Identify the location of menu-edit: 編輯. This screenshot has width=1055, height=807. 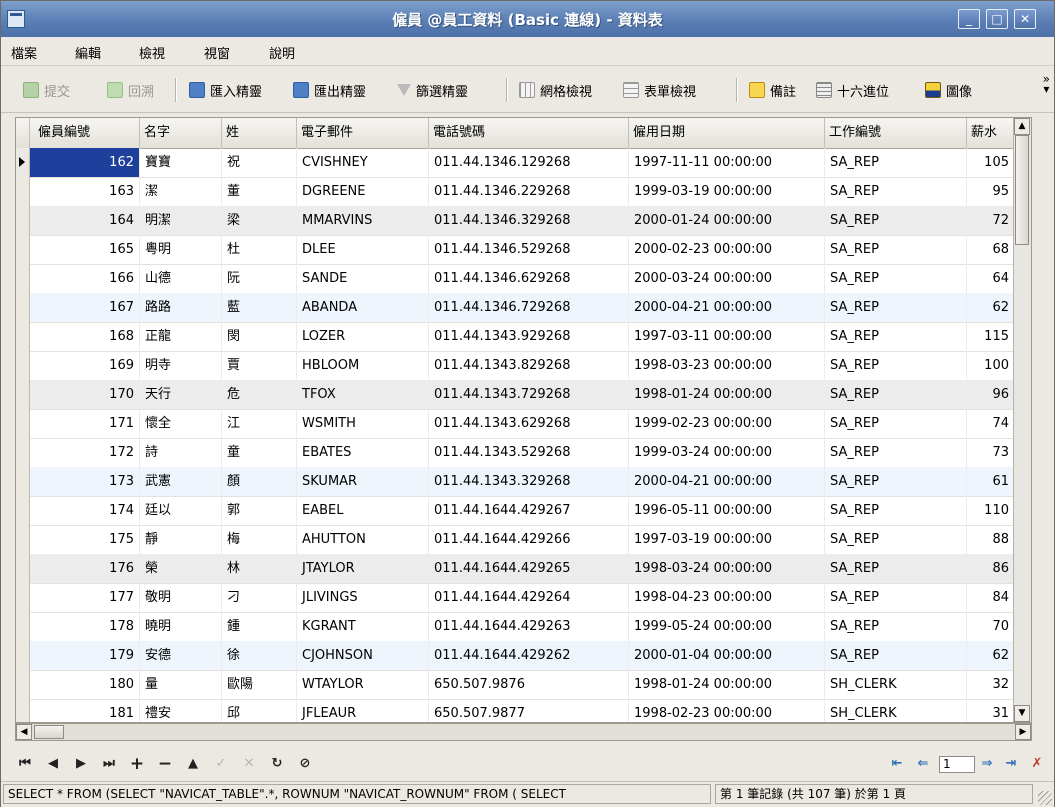
(88, 52).